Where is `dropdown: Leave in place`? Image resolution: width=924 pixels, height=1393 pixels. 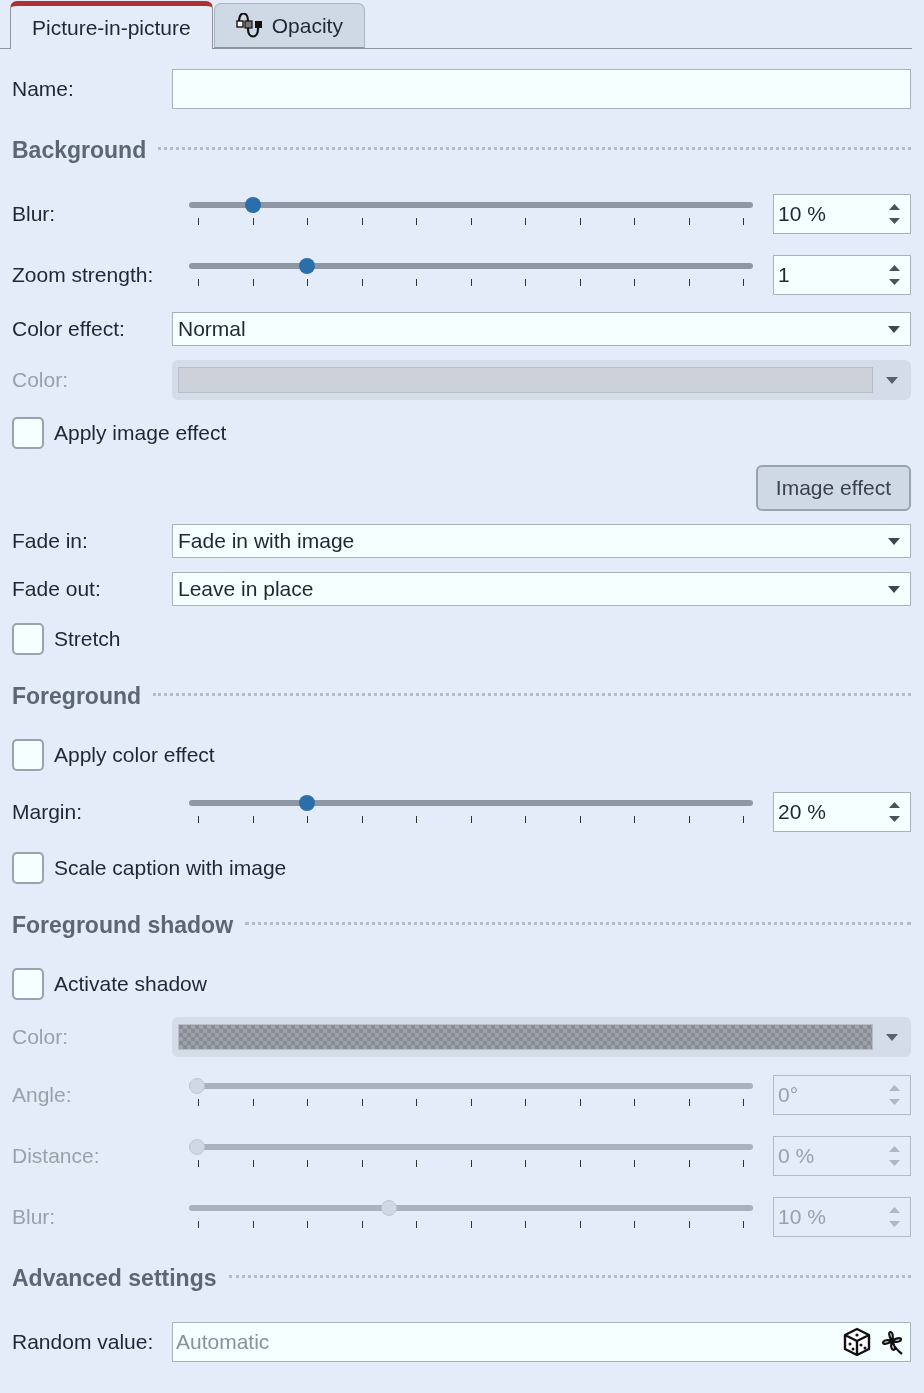
dropdown: Leave in place is located at coordinates (541, 589).